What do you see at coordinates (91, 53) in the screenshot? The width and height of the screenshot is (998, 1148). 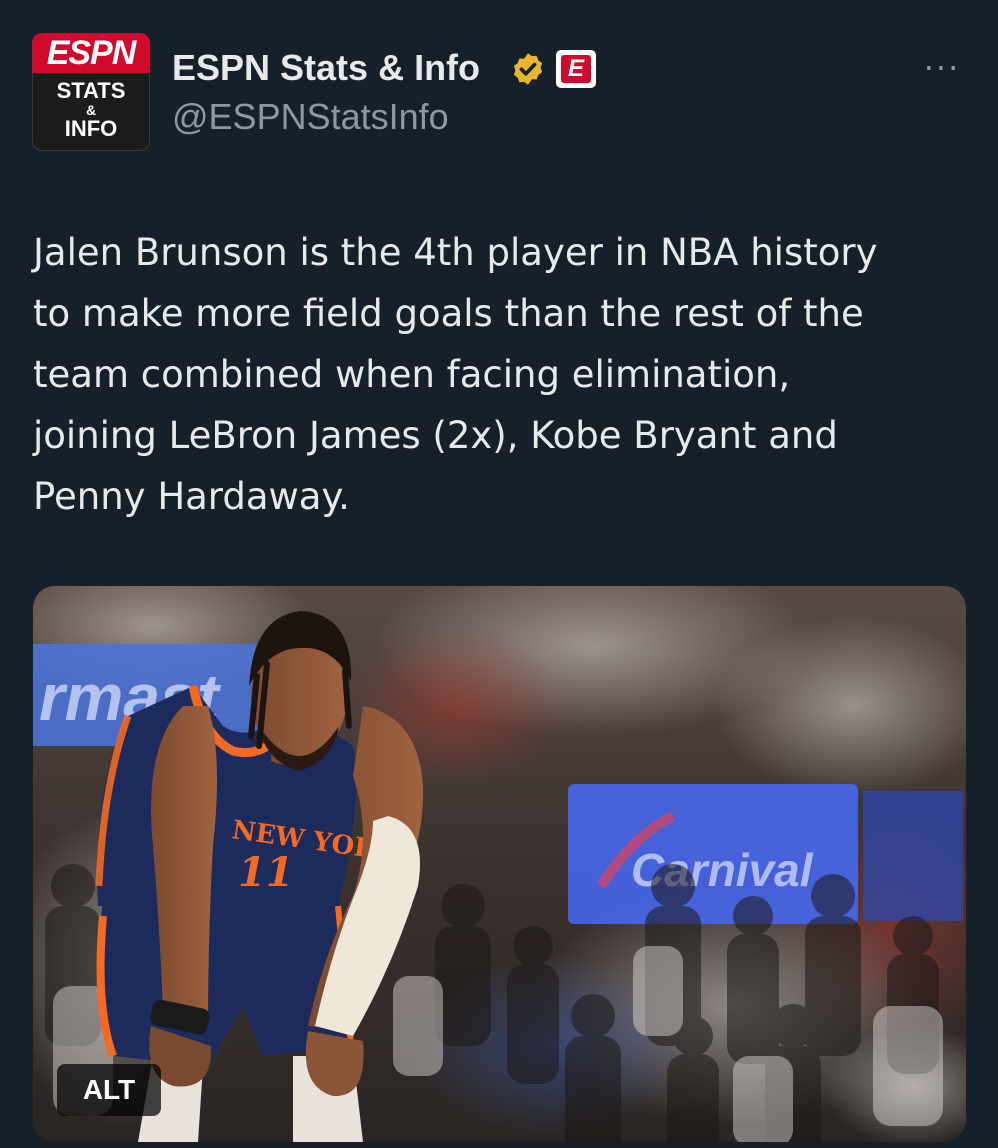 I see `espn-logo: ESPN` at bounding box center [91, 53].